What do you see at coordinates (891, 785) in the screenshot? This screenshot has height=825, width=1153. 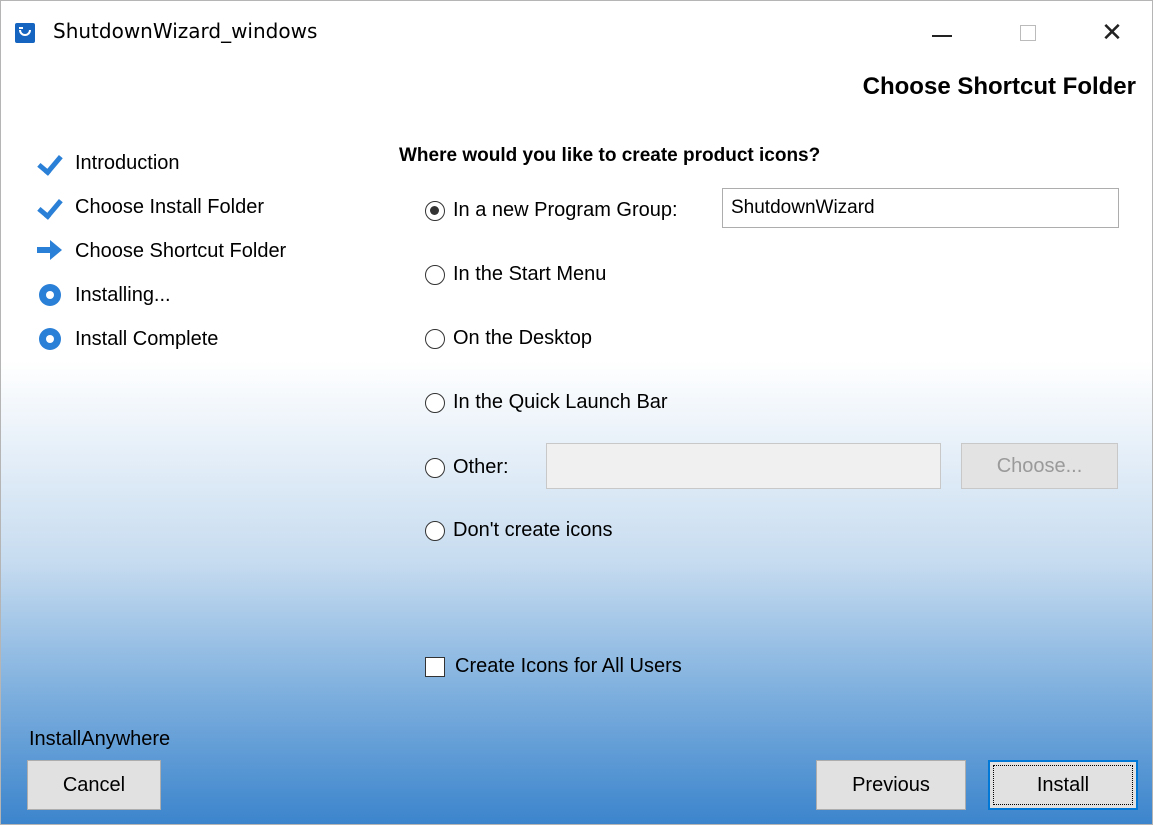 I see `previous-button: Previous` at bounding box center [891, 785].